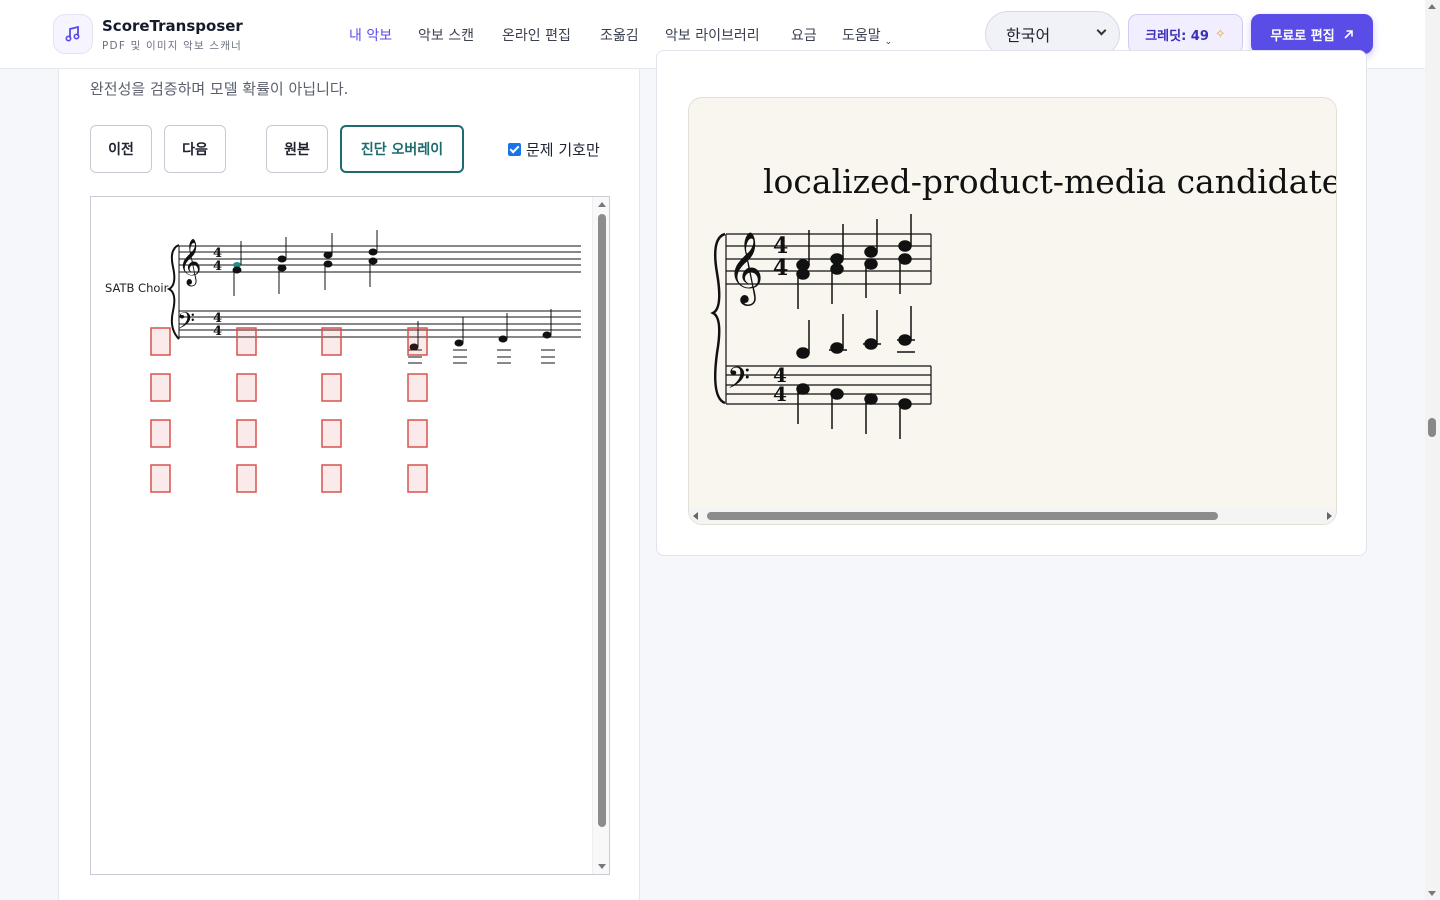 This screenshot has height=900, width=1440. I want to click on music-note-icon, so click(72, 33).